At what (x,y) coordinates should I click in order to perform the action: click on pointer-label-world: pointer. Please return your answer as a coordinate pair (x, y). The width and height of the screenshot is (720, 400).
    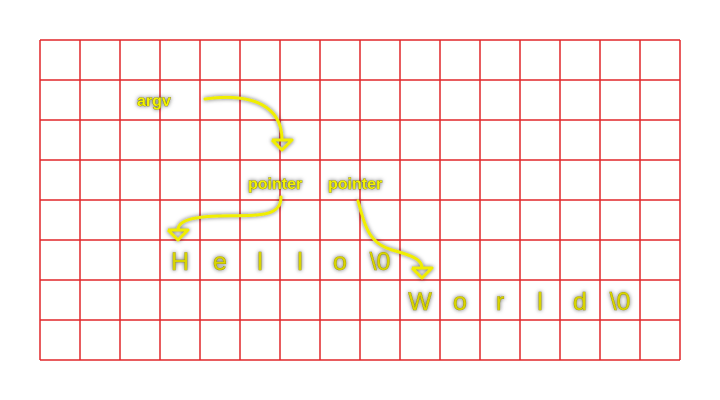
    Looking at the image, I should click on (355, 184).